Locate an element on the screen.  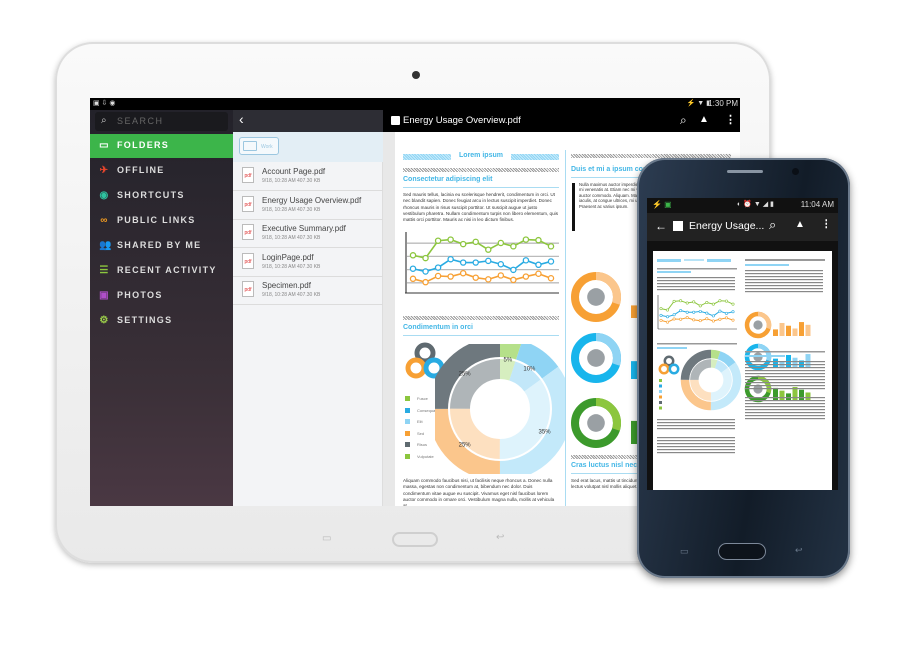
back-arrow-icon: ← is located at coordinates (661, 226).